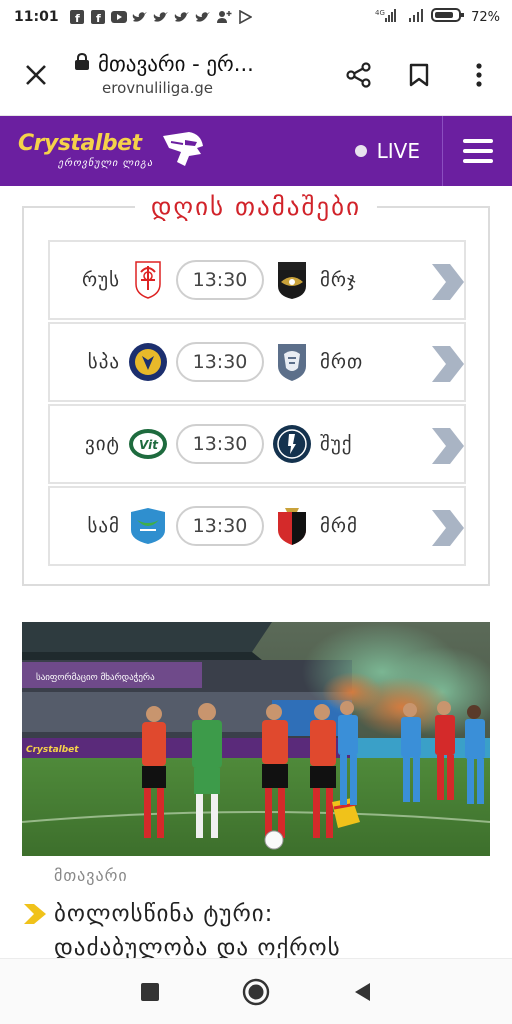  I want to click on page-domain: erovnuliliga.ge, so click(158, 88).